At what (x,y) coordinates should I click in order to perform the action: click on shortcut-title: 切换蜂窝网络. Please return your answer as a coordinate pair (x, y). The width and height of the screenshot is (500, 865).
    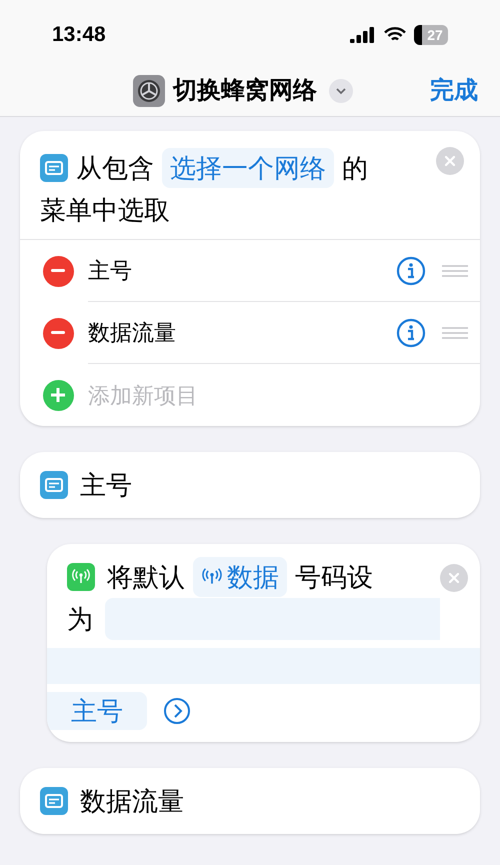
    Looking at the image, I should click on (245, 91).